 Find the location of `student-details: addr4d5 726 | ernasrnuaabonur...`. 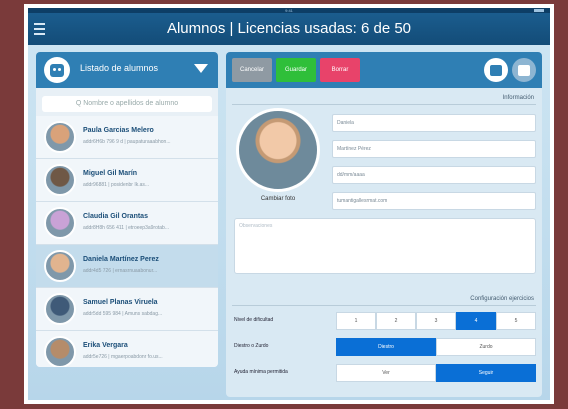

student-details: addr4d5 726 | ernasrnuaabonur... is located at coordinates (120, 271).